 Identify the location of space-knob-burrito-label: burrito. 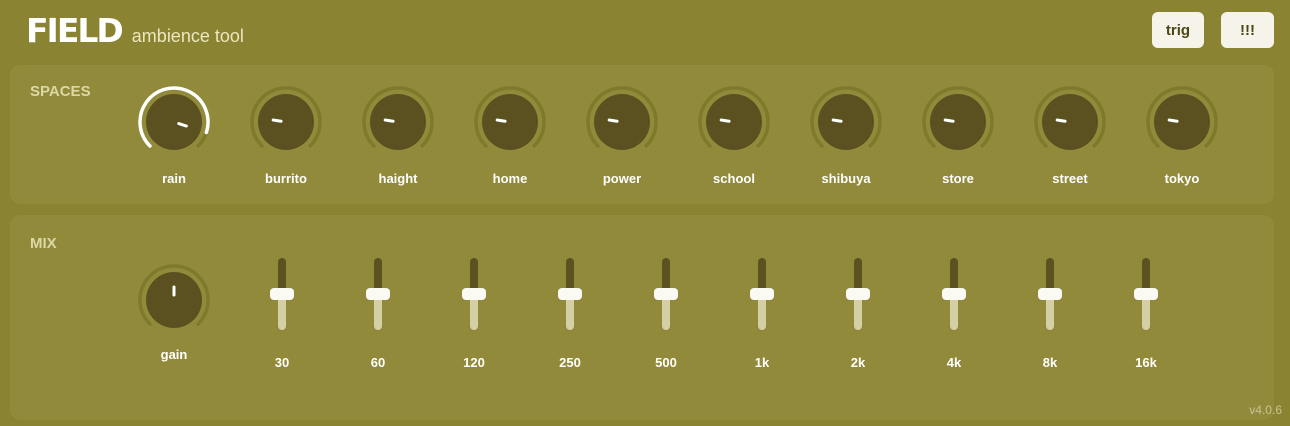
(286, 178).